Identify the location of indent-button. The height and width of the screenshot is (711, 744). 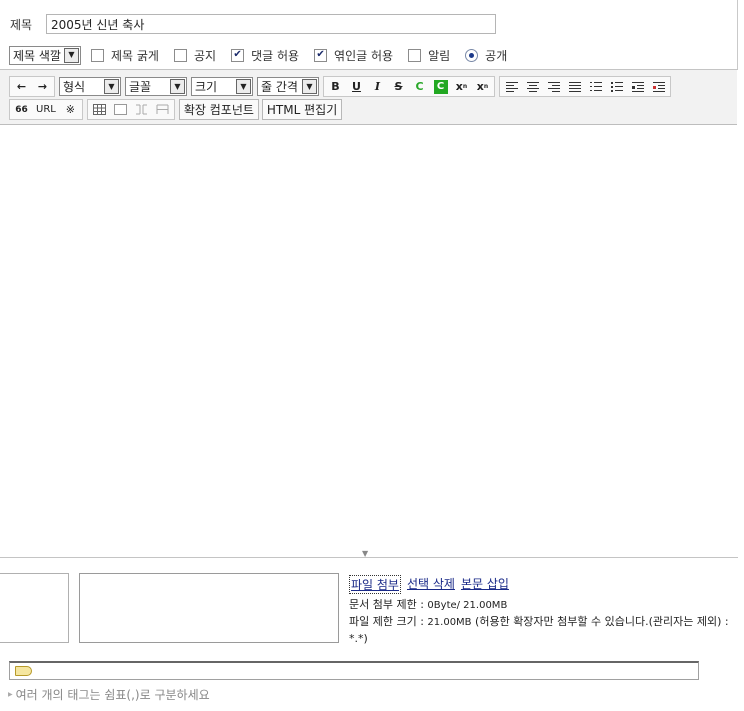
(658, 87).